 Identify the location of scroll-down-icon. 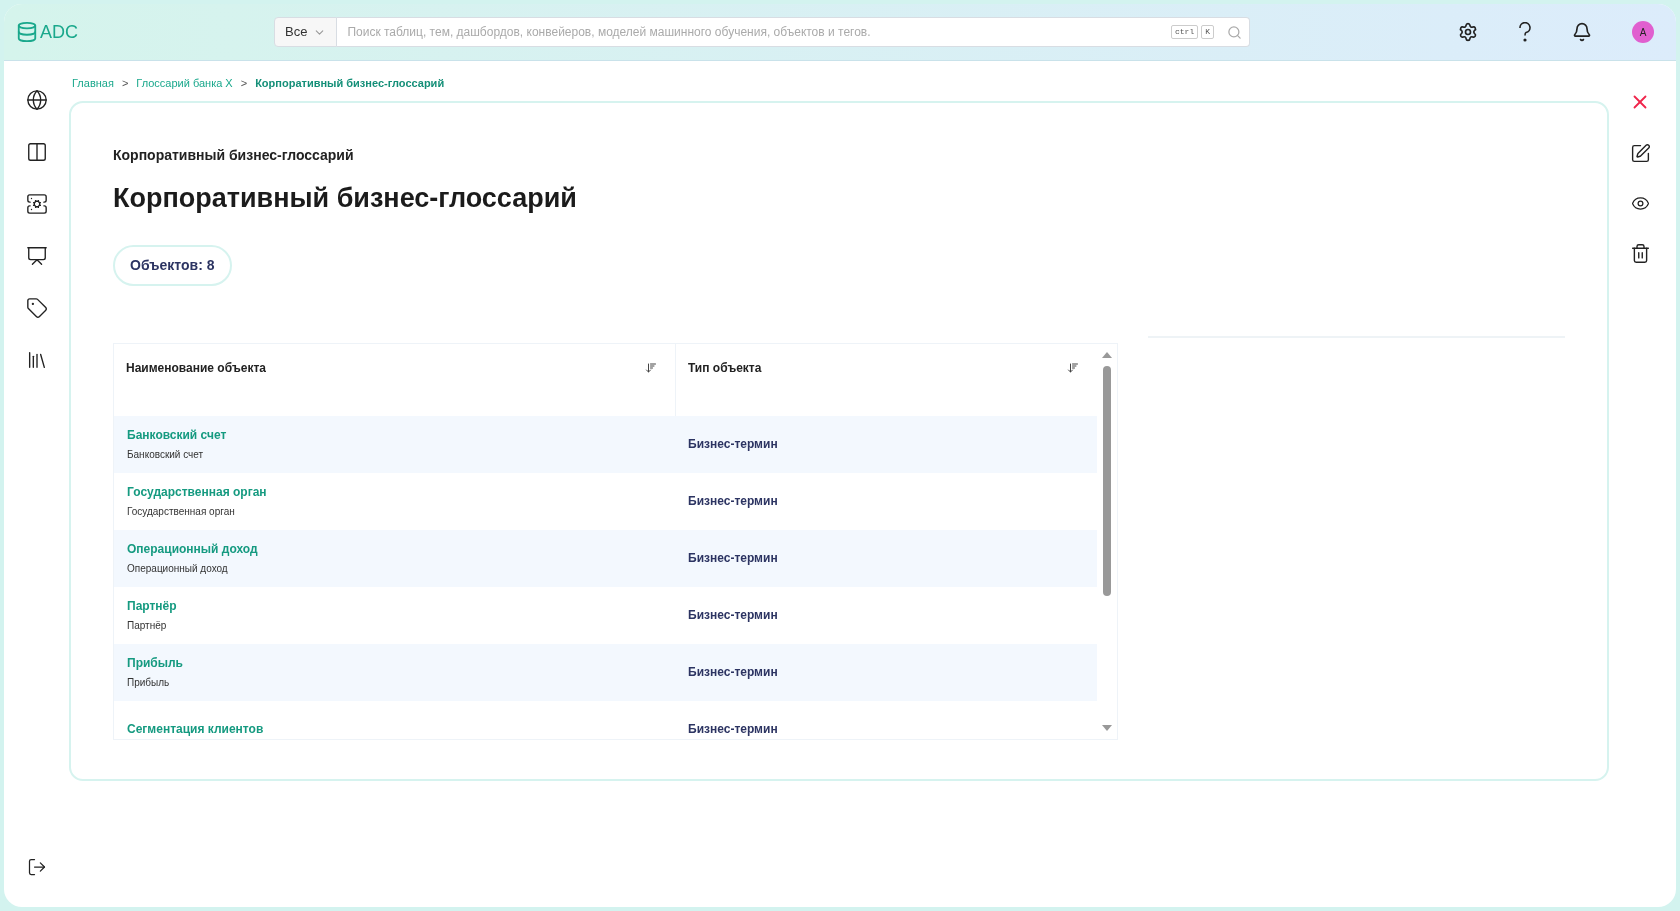
(1107, 727).